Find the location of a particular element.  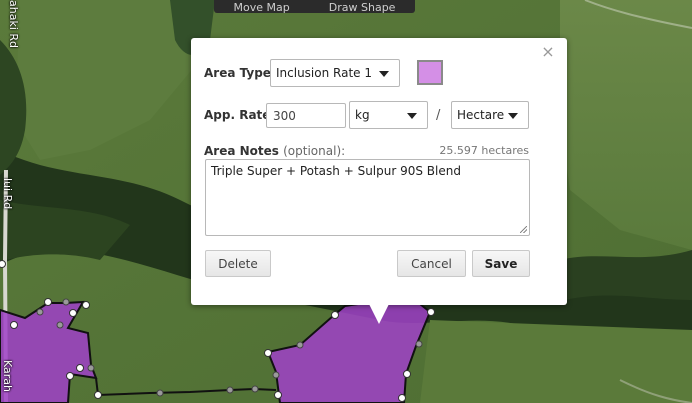

area-notes-textarea: Triple Super + Potash + Sulpur 90S Blend is located at coordinates (367, 197).